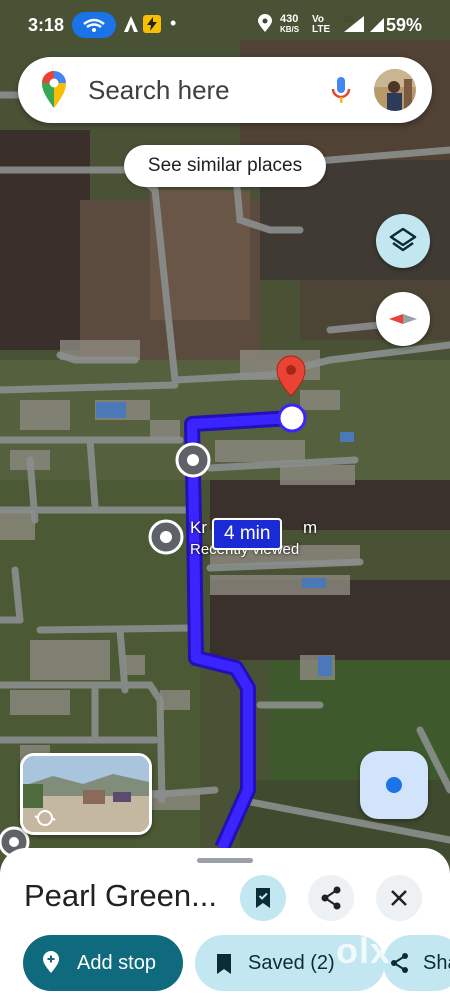 The width and height of the screenshot is (450, 1000). I want to click on profile-photo-icon, so click(395, 90).